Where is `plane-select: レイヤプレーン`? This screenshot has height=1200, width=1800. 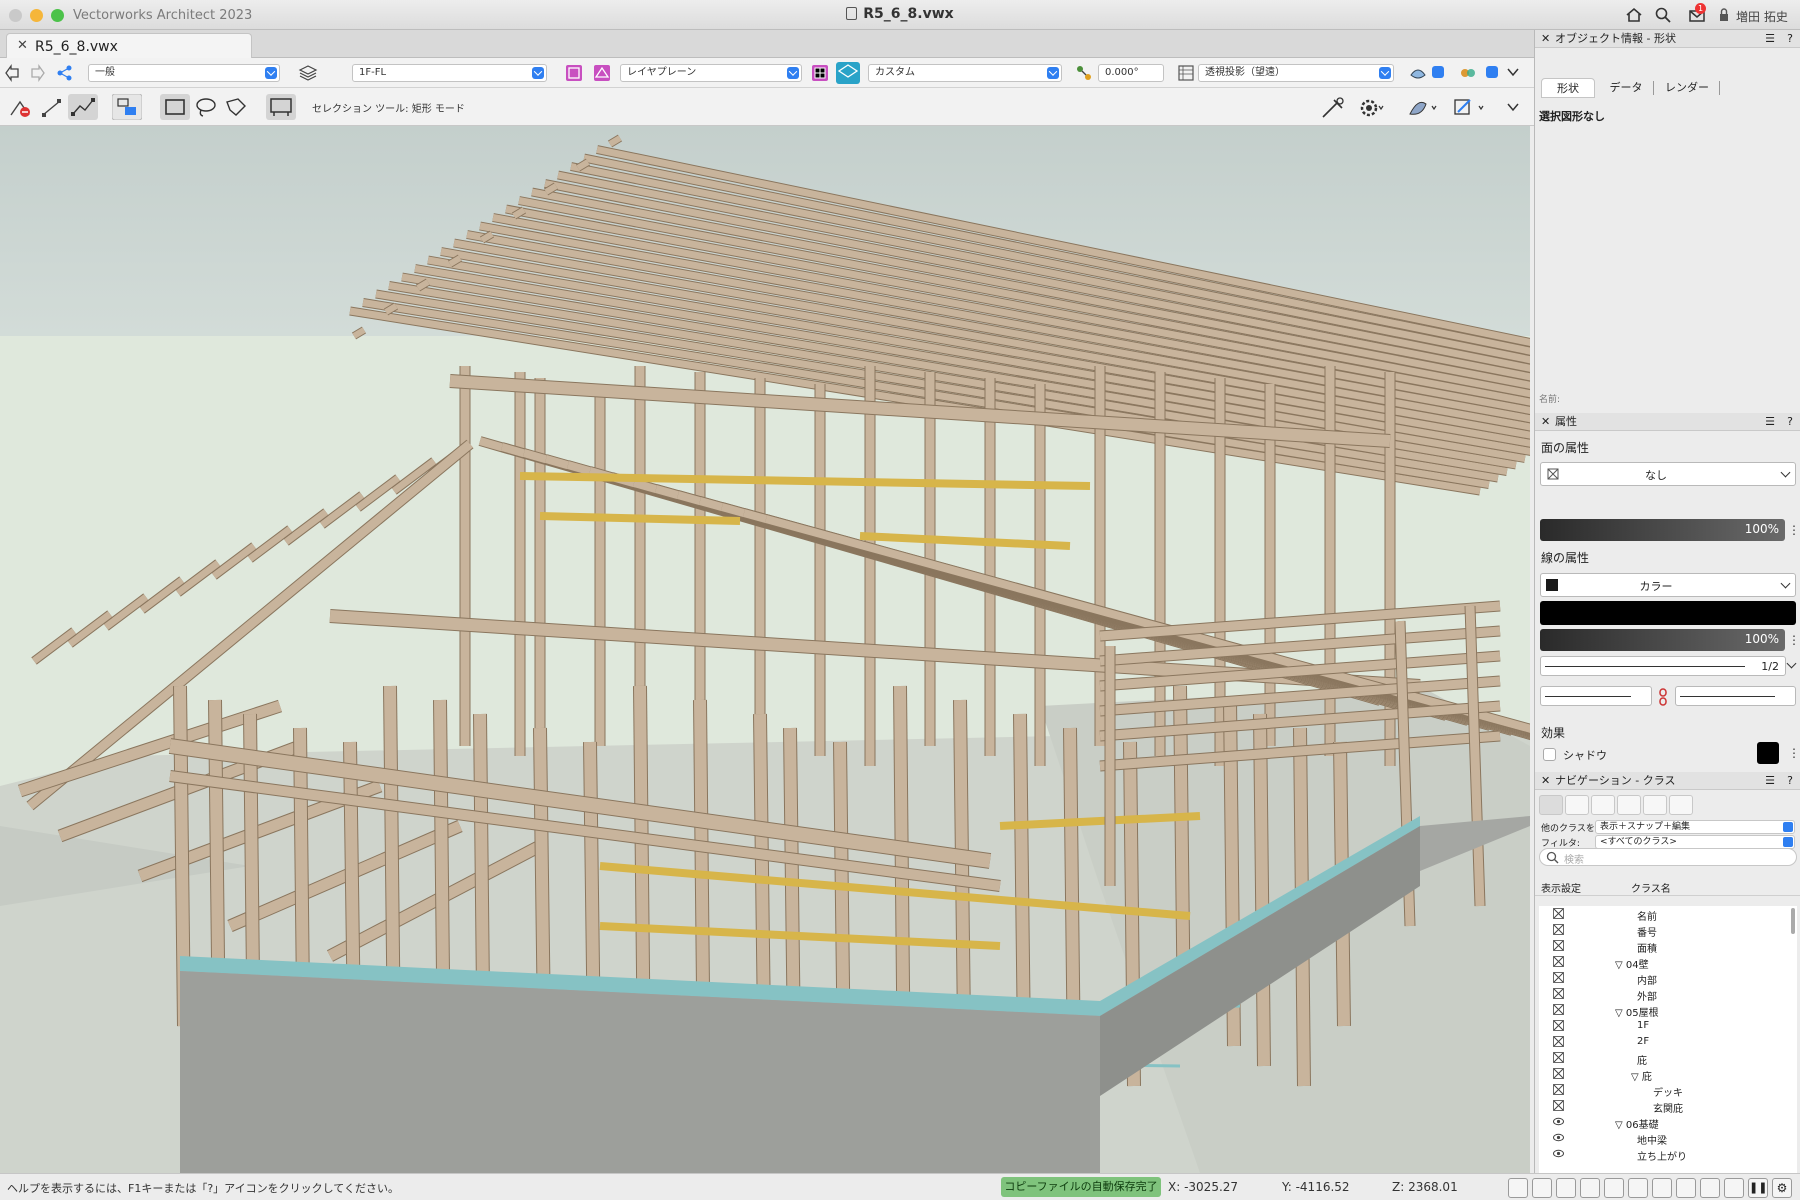 plane-select: レイヤプレーン is located at coordinates (711, 73).